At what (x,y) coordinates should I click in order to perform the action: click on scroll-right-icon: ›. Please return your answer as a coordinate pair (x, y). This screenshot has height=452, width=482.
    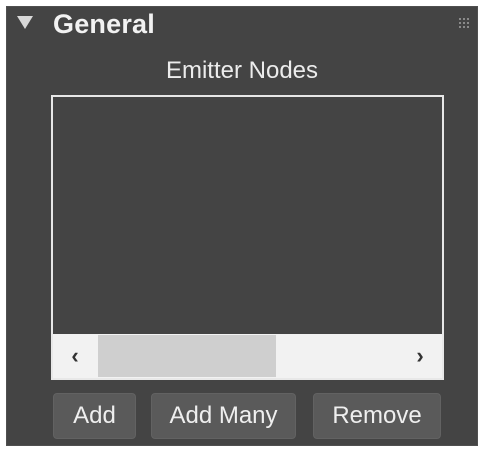
    Looking at the image, I should click on (420, 356).